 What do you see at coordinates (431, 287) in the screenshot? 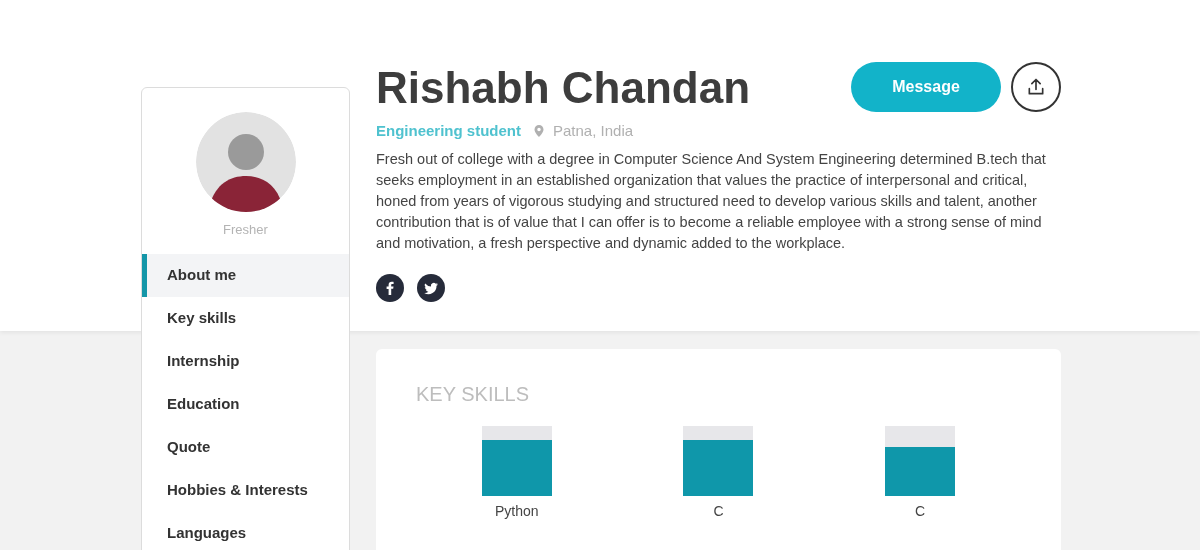
I see `twitter-icon` at bounding box center [431, 287].